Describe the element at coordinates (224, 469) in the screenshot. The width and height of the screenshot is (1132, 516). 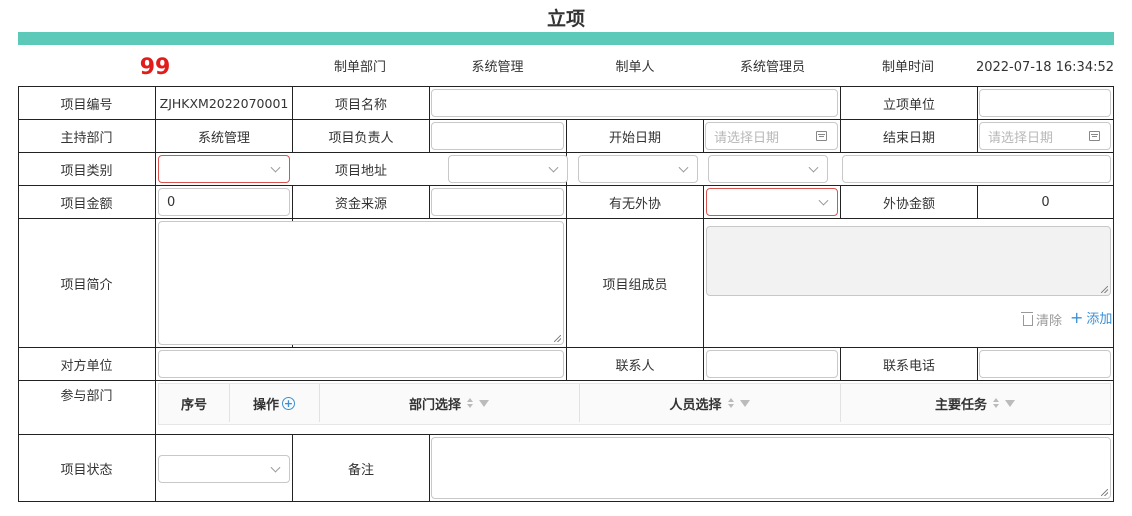
I see `status-select` at that location.